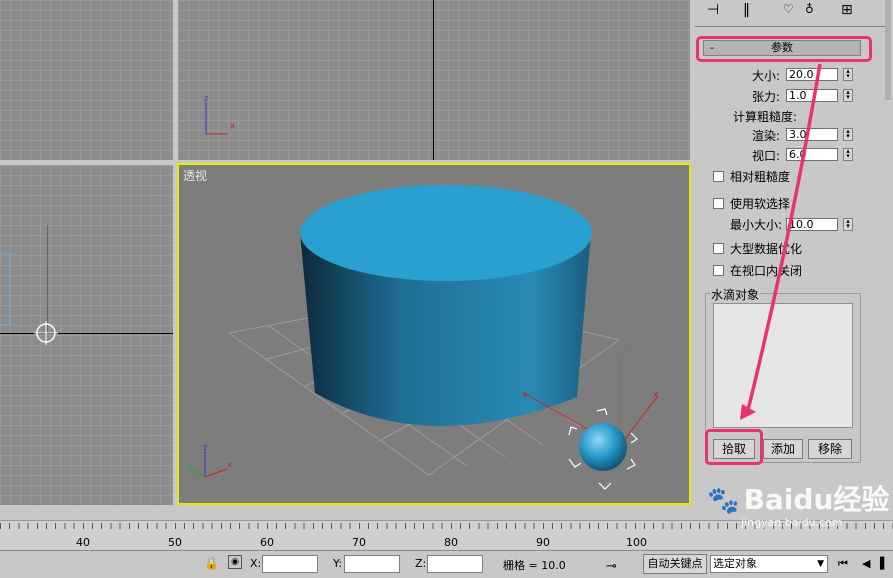  What do you see at coordinates (735, 294) in the screenshot?
I see `water-objects-label: 水滴对象` at bounding box center [735, 294].